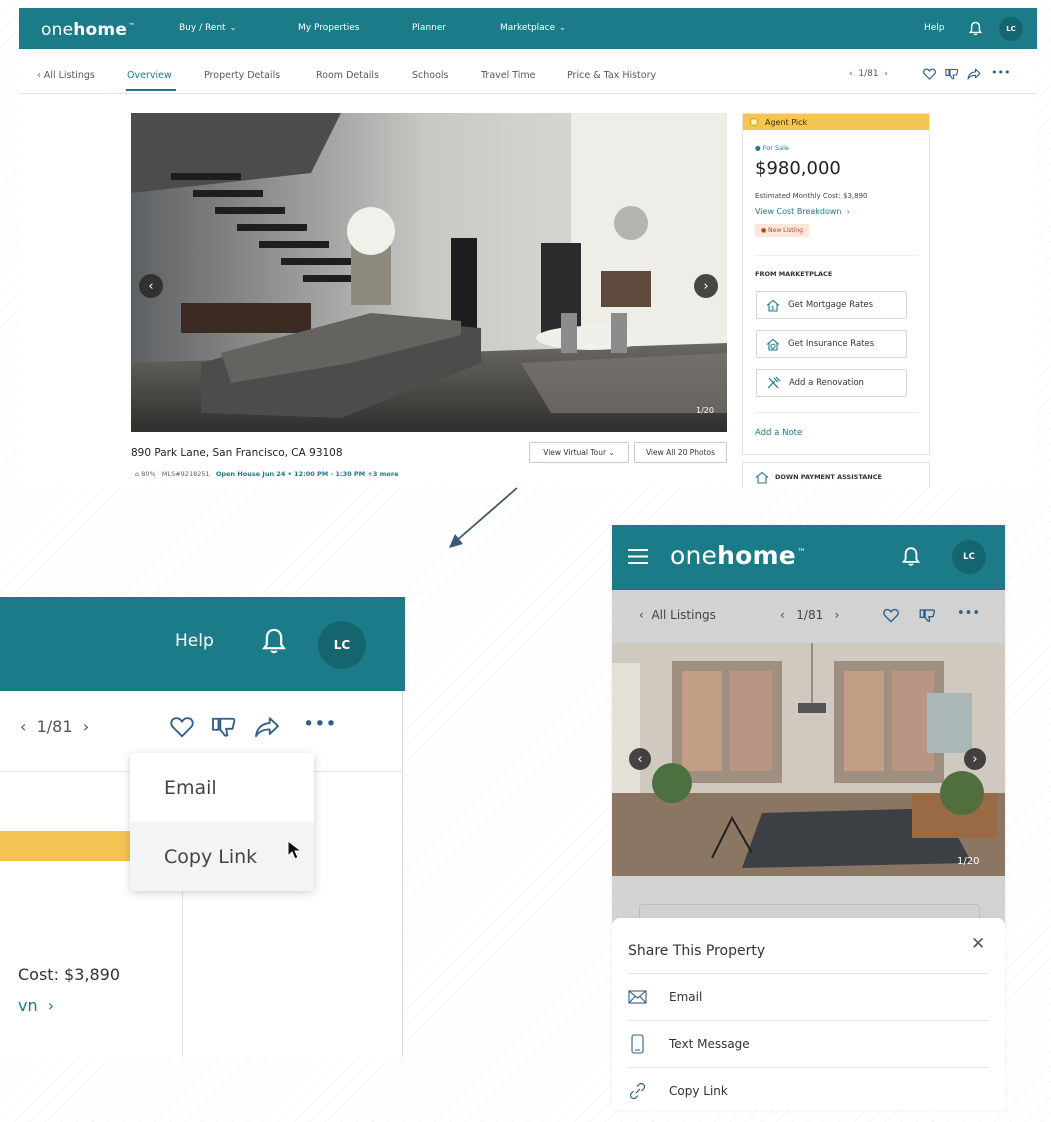  What do you see at coordinates (811, 196) in the screenshot?
I see `estimated-monthly-cost: Estimated Monthly Cost: $3,890` at bounding box center [811, 196].